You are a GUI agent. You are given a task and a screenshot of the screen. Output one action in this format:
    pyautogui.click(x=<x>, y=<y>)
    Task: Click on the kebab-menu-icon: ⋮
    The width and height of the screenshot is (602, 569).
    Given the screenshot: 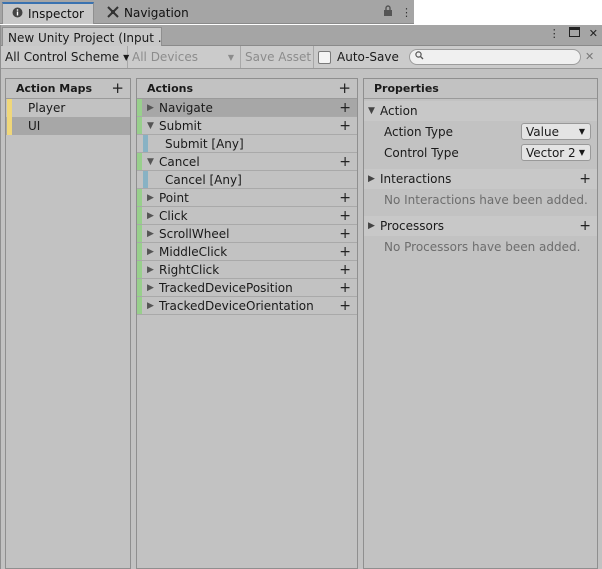 What is the action you would take?
    pyautogui.click(x=406, y=12)
    